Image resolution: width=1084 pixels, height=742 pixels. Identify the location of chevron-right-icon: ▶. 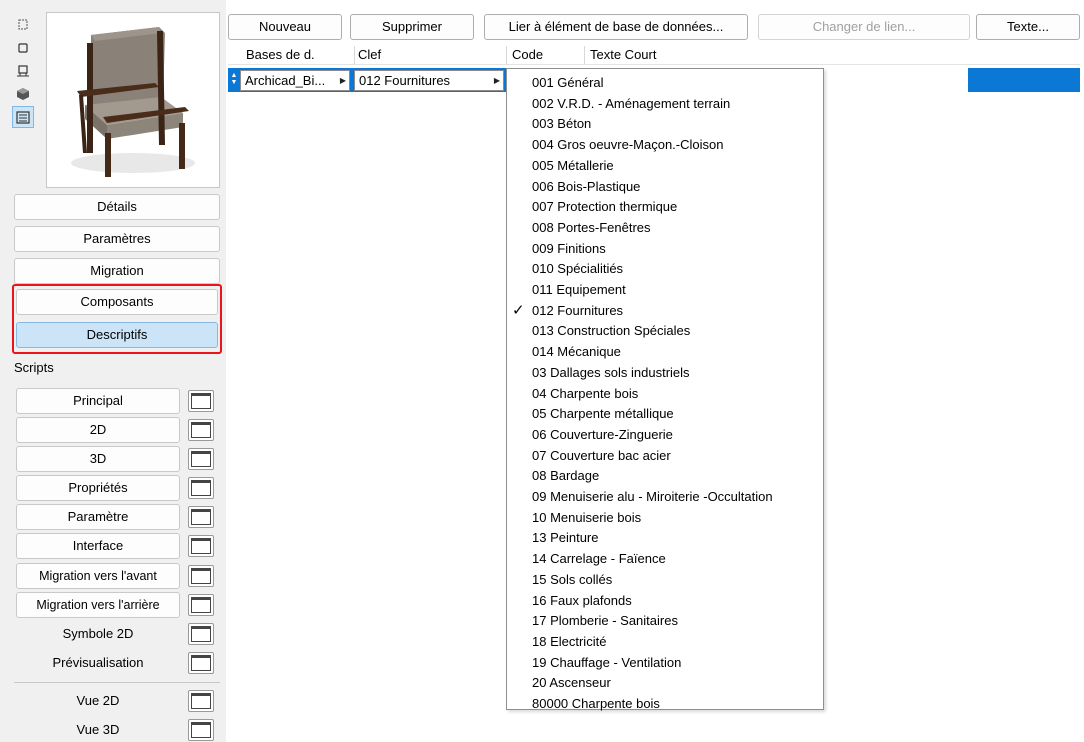
(342, 80).